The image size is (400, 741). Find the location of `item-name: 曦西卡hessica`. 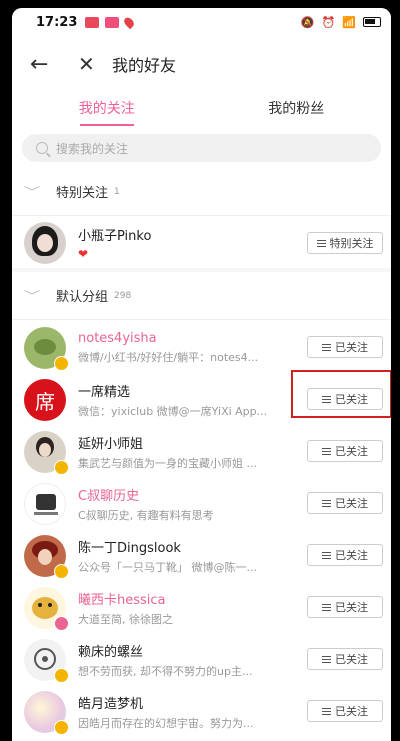

item-name: 曦西卡hessica is located at coordinates (122, 600).